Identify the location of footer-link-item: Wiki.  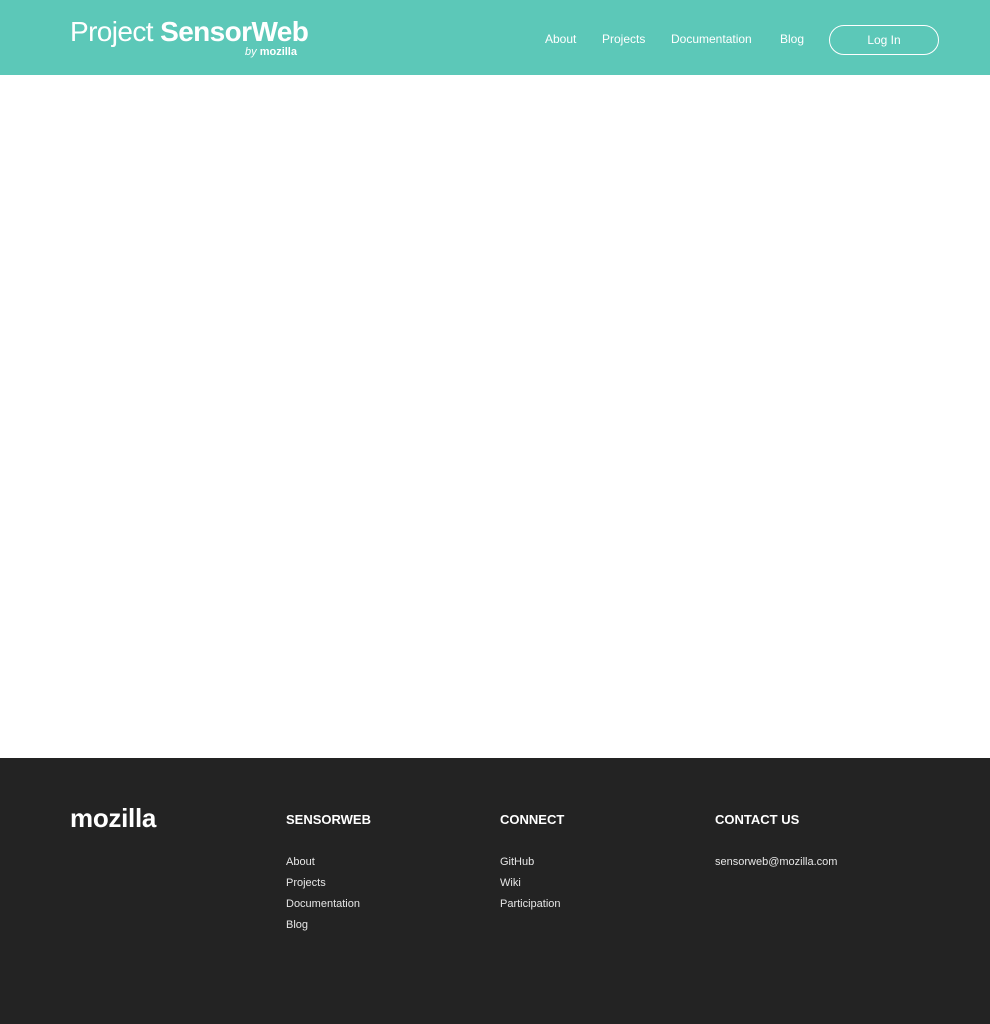
(532, 883).